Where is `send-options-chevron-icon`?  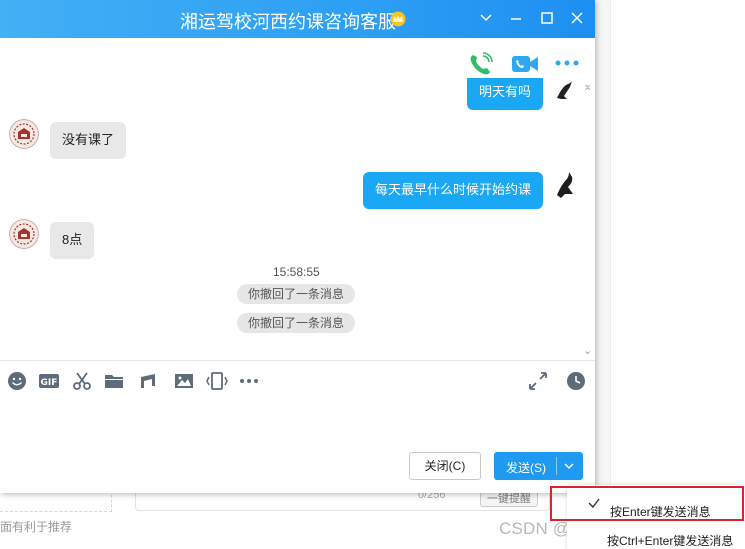
send-options-chevron-icon is located at coordinates (569, 466).